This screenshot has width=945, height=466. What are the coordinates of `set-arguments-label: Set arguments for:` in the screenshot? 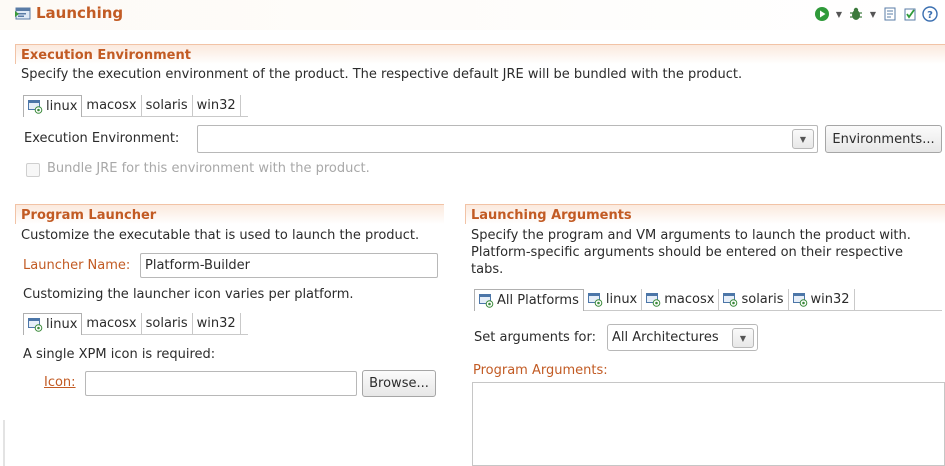 It's located at (535, 337).